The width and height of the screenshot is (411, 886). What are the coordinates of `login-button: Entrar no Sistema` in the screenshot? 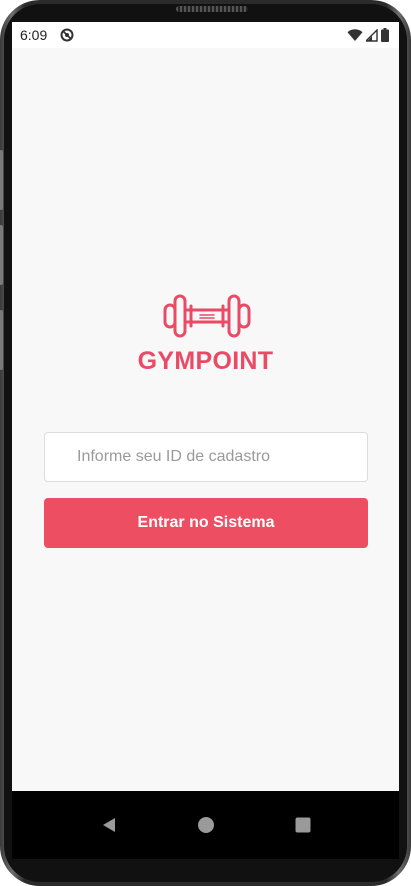 It's located at (206, 523).